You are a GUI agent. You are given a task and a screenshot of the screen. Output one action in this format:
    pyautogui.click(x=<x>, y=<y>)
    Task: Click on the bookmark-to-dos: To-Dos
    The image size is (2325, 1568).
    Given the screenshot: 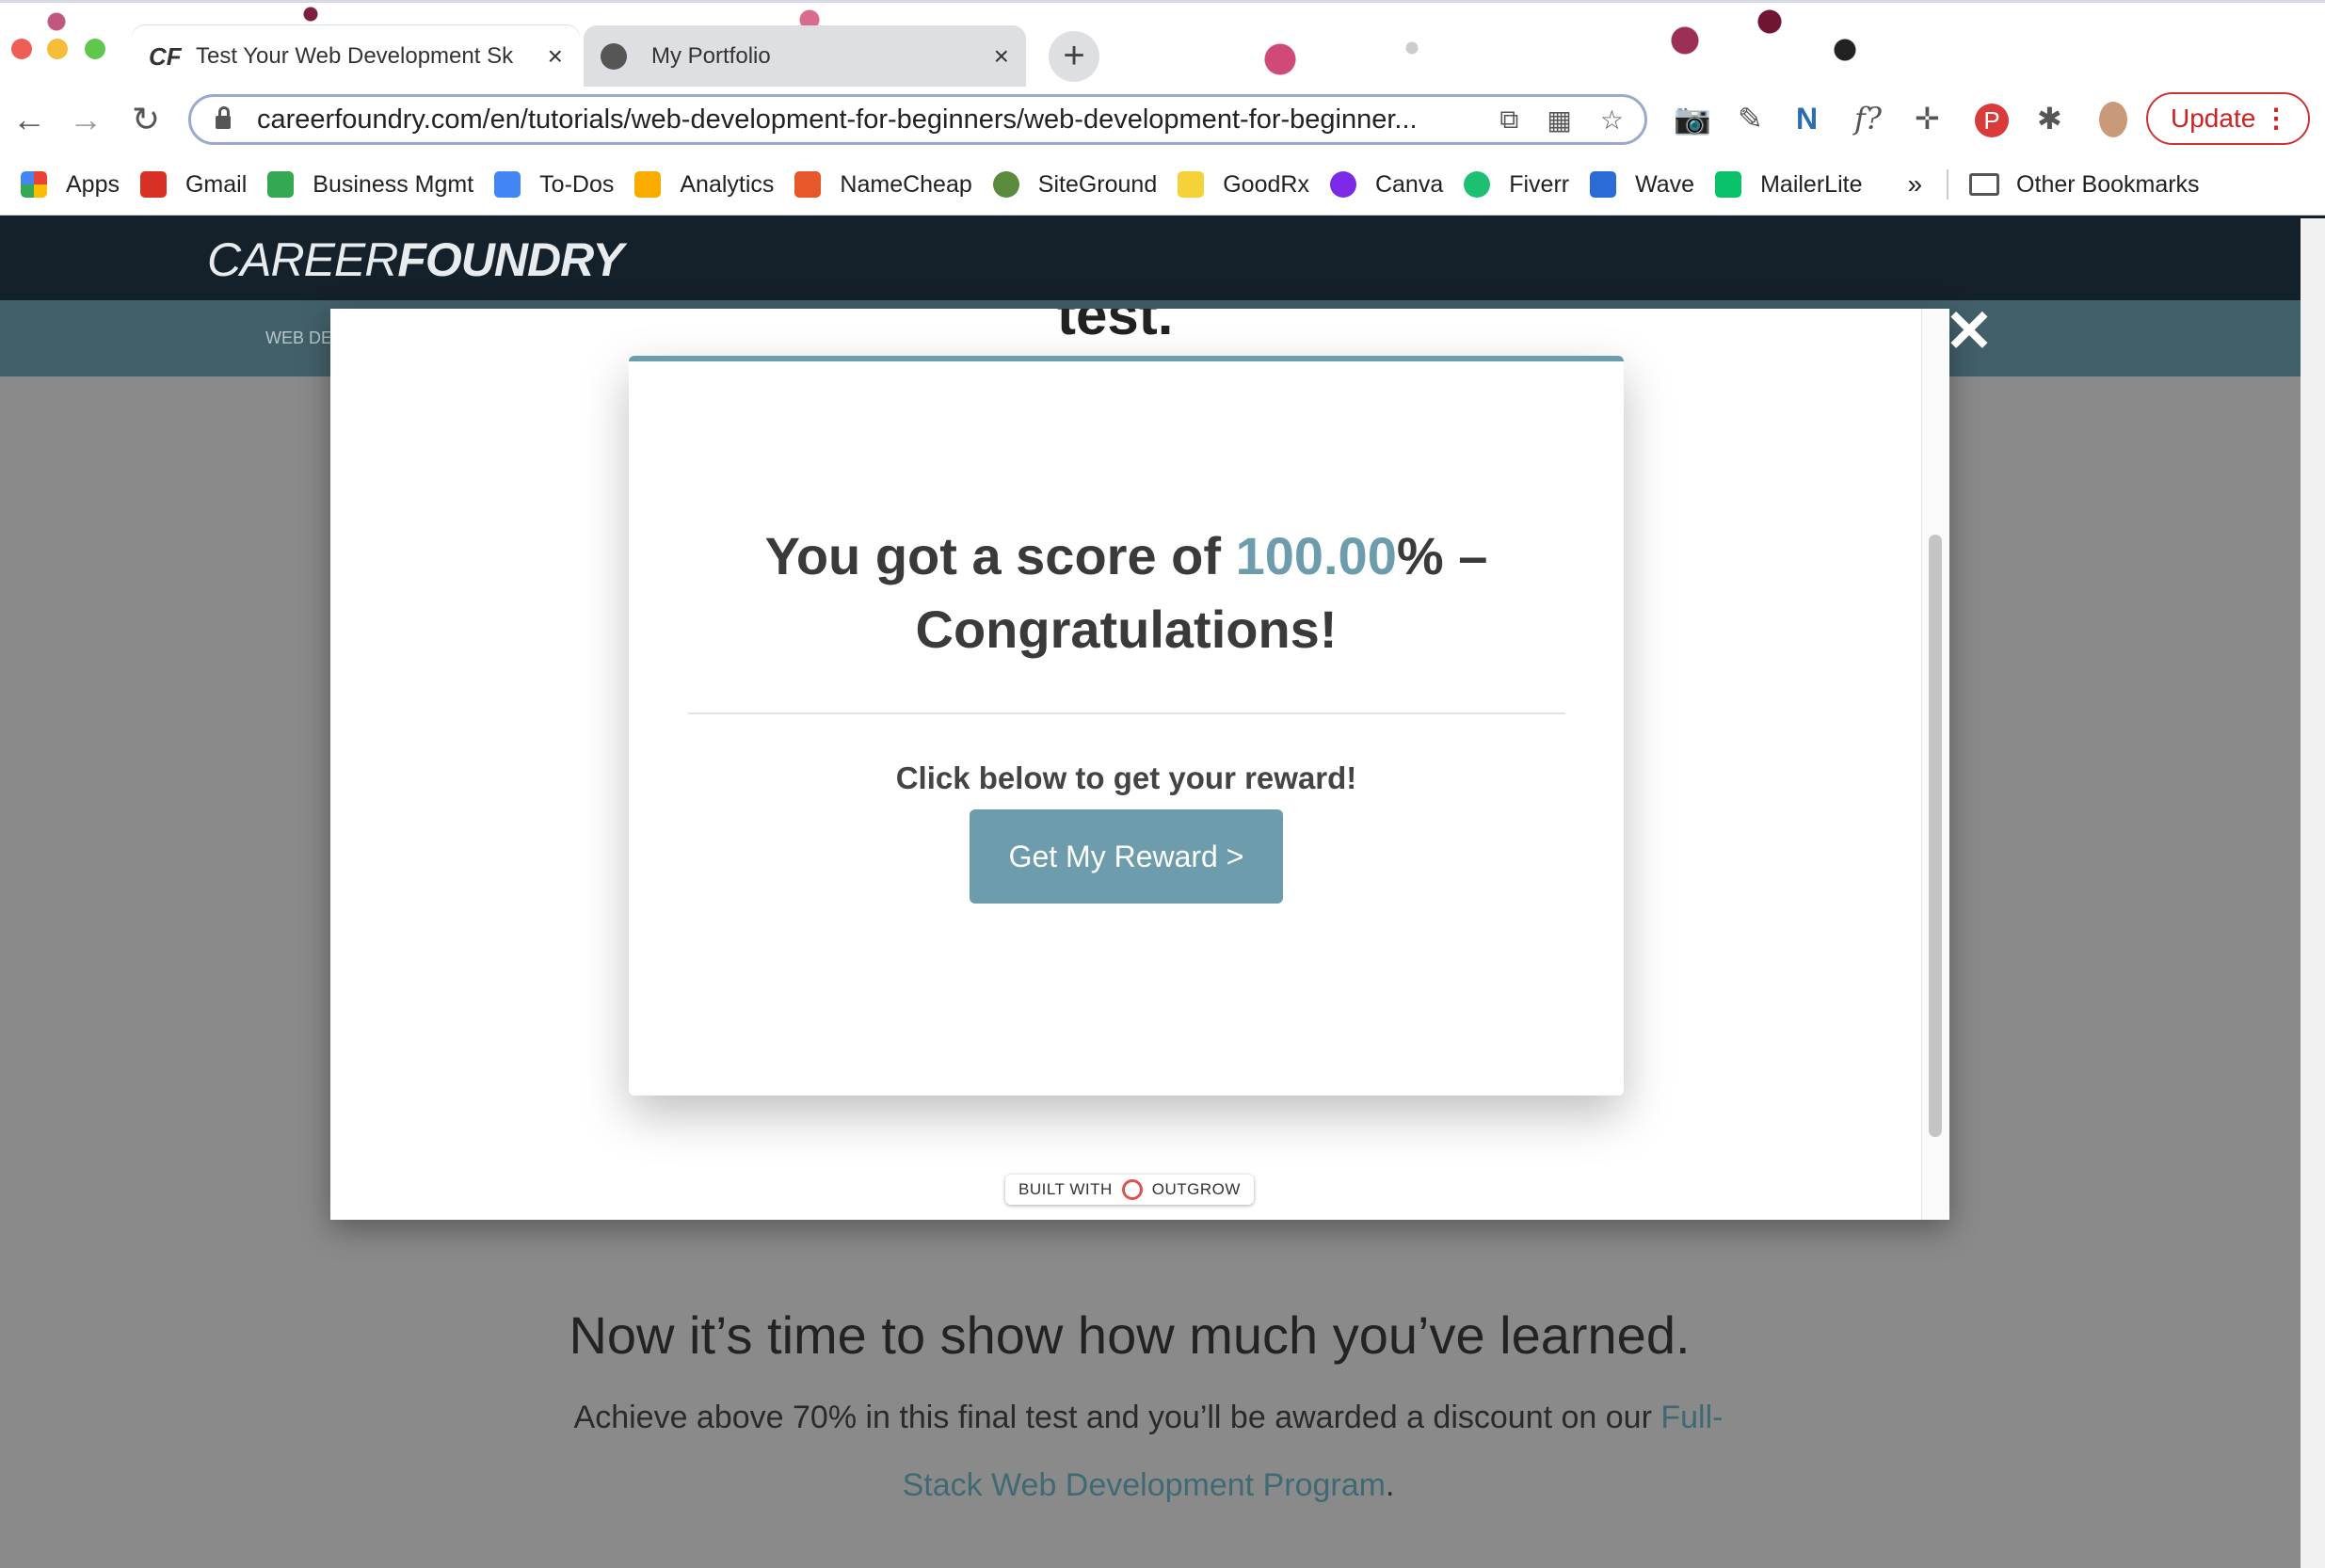 What is the action you would take?
    pyautogui.click(x=554, y=185)
    